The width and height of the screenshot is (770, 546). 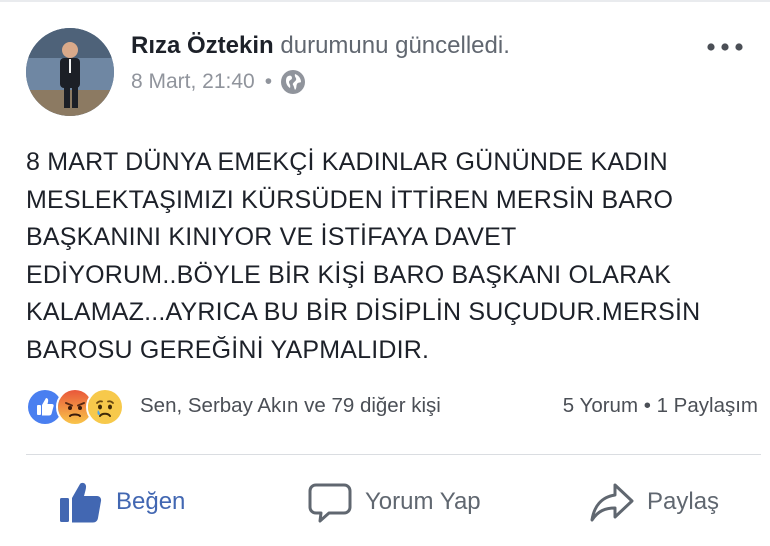 What do you see at coordinates (330, 503) in the screenshot?
I see `comment-icon` at bounding box center [330, 503].